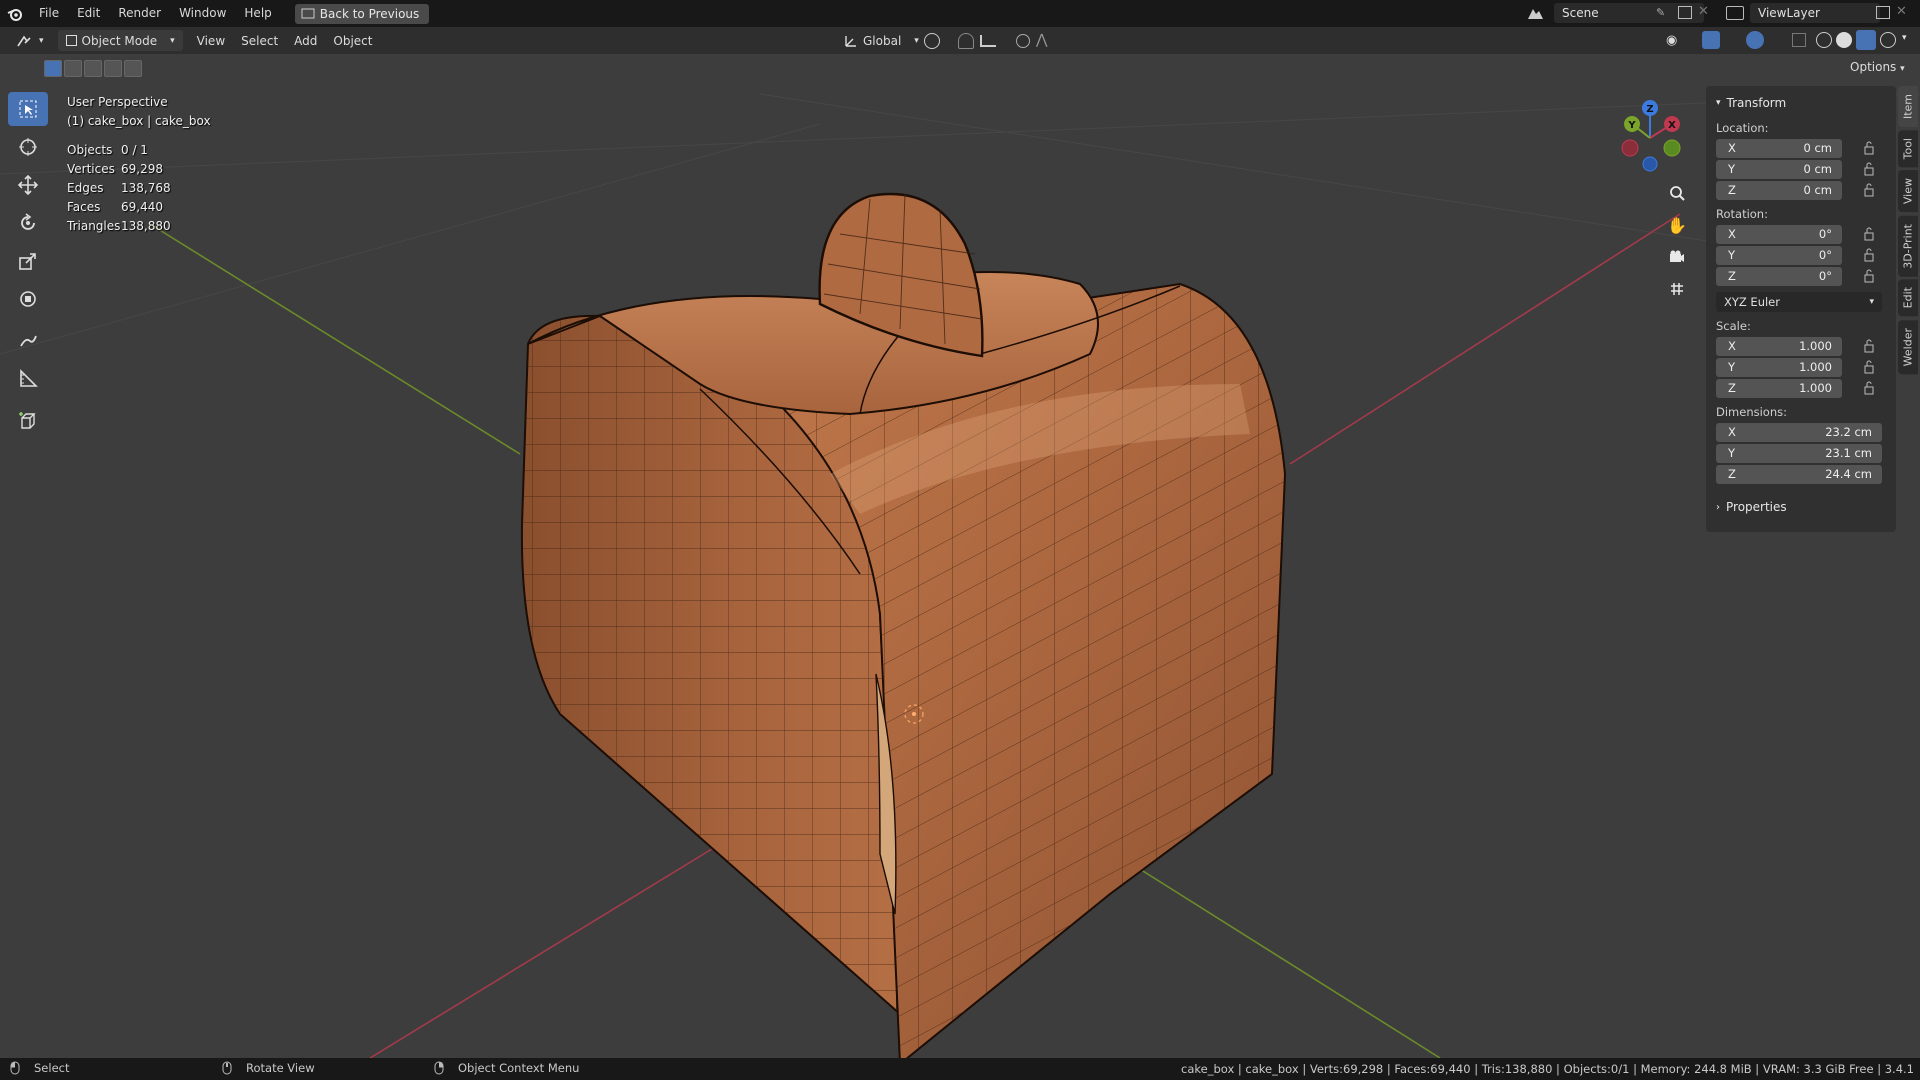  I want to click on proportional-editing-icon, so click(1023, 41).